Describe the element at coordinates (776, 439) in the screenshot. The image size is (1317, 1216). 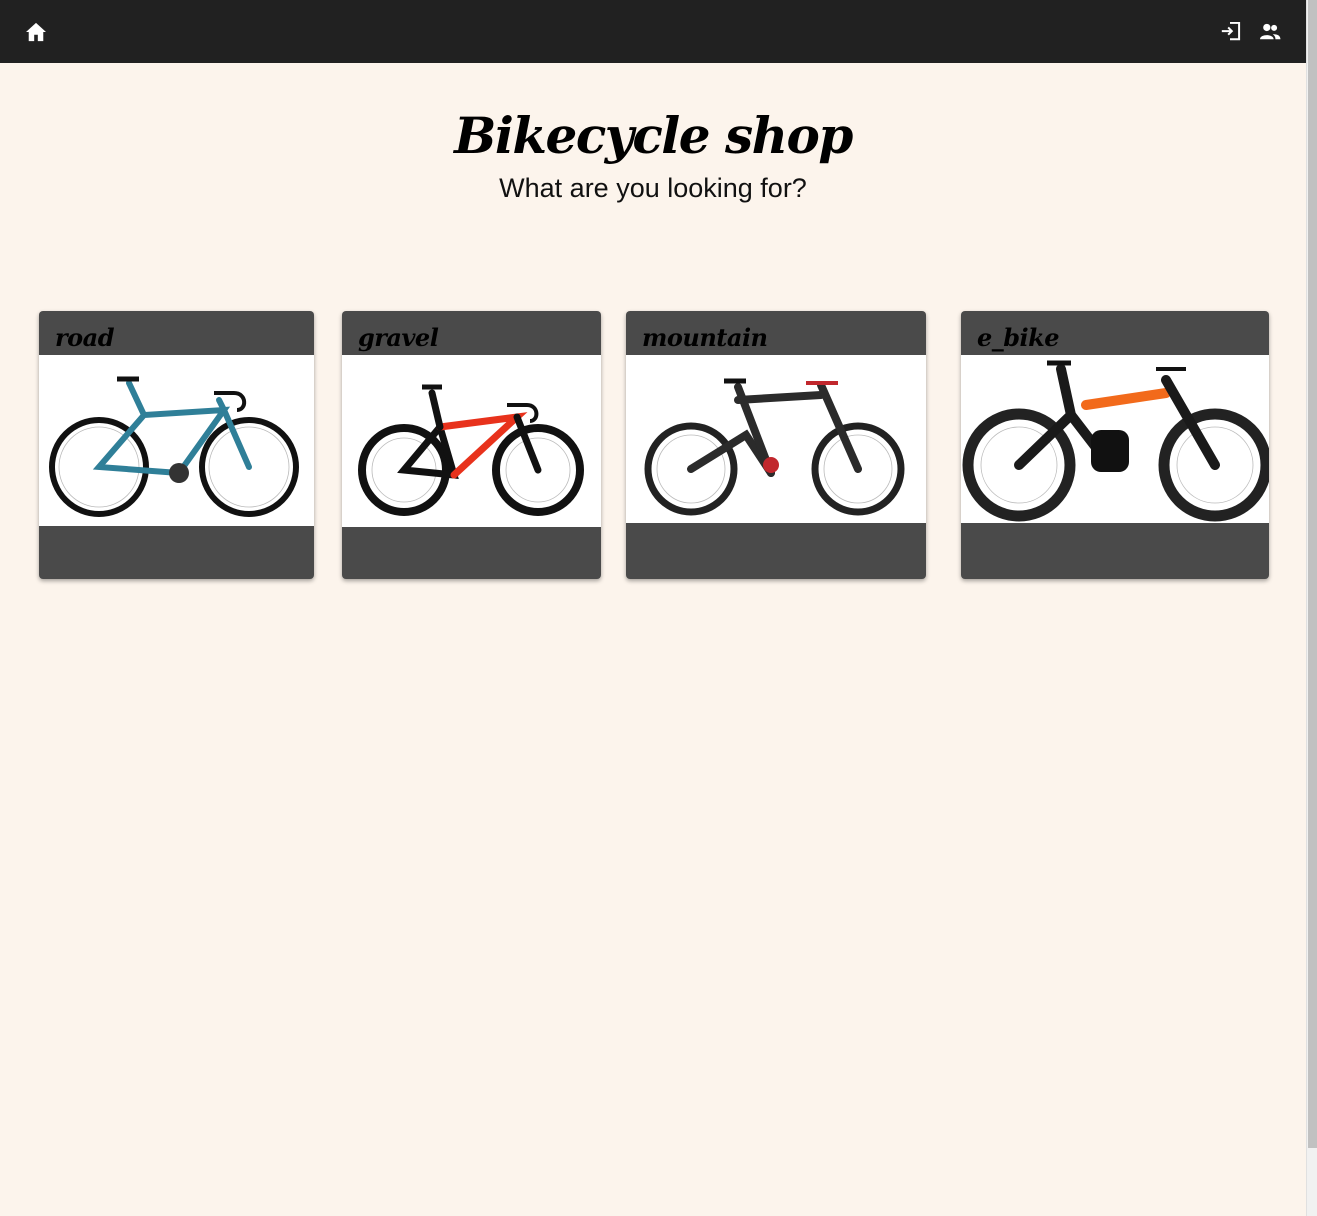
I see `bike-image-mountain` at that location.